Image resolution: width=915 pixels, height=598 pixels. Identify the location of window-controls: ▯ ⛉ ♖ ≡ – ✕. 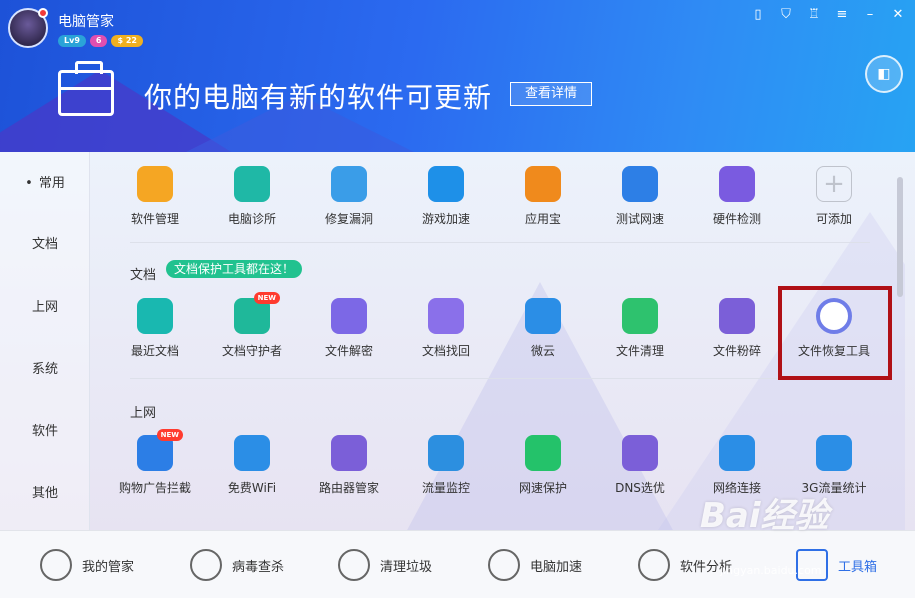
(828, 15).